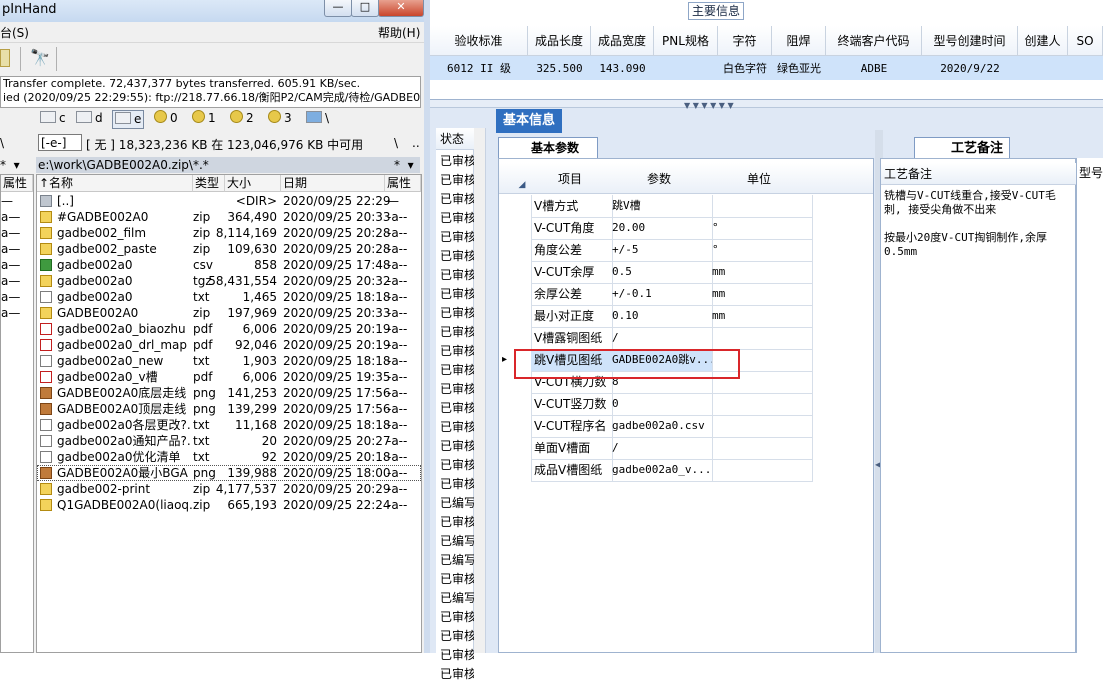 This screenshot has width=1103, height=684. What do you see at coordinates (548, 148) in the screenshot?
I see `basic-params-tab: 基本参数` at bounding box center [548, 148].